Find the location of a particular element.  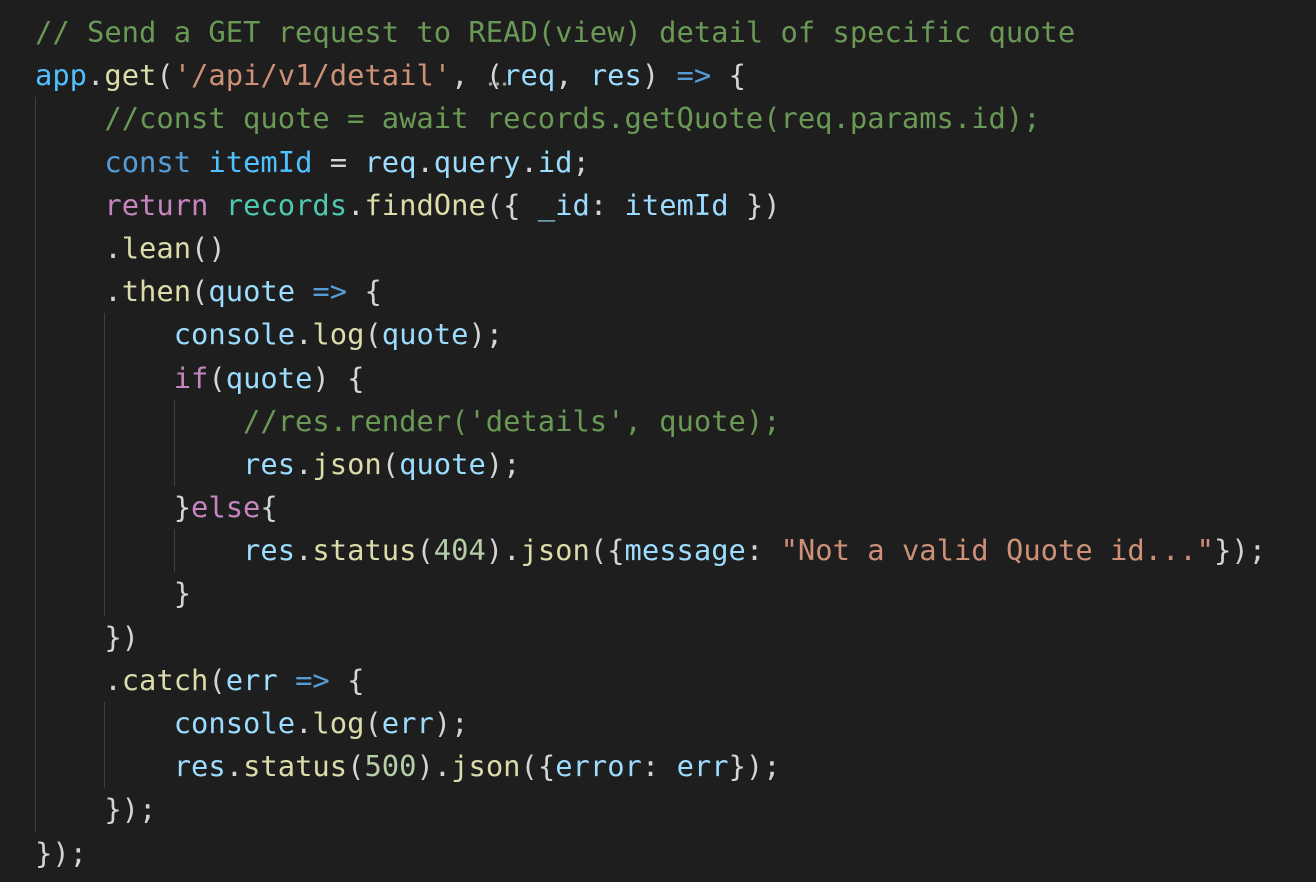

code-line: res.json(quote); is located at coordinates (650, 464).